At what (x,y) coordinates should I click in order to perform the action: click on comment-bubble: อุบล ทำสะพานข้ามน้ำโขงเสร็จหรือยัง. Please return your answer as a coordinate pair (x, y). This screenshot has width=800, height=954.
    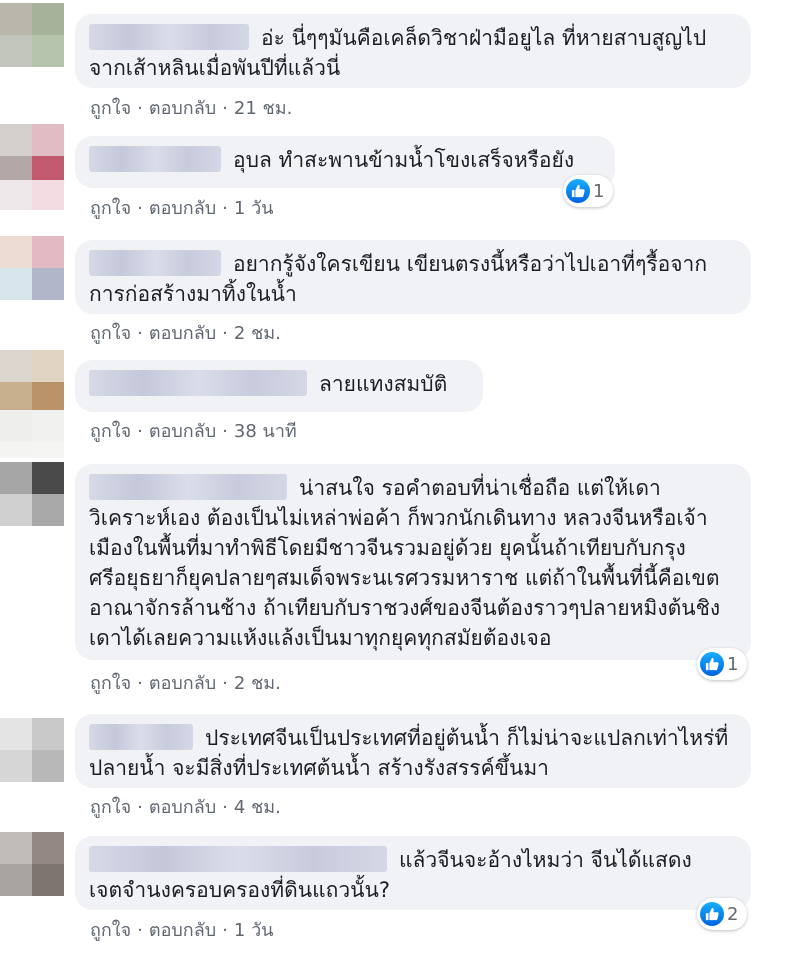
    Looking at the image, I should click on (345, 162).